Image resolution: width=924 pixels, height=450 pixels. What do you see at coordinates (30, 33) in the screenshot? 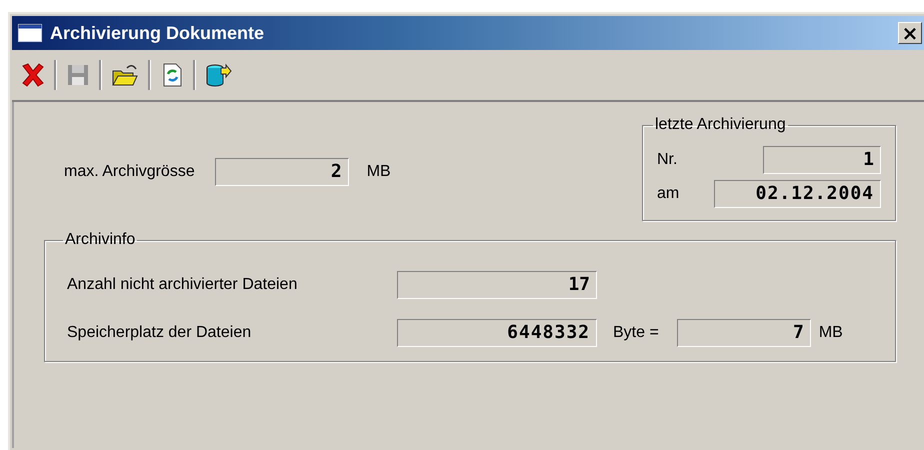
I see `window-icon` at bounding box center [30, 33].